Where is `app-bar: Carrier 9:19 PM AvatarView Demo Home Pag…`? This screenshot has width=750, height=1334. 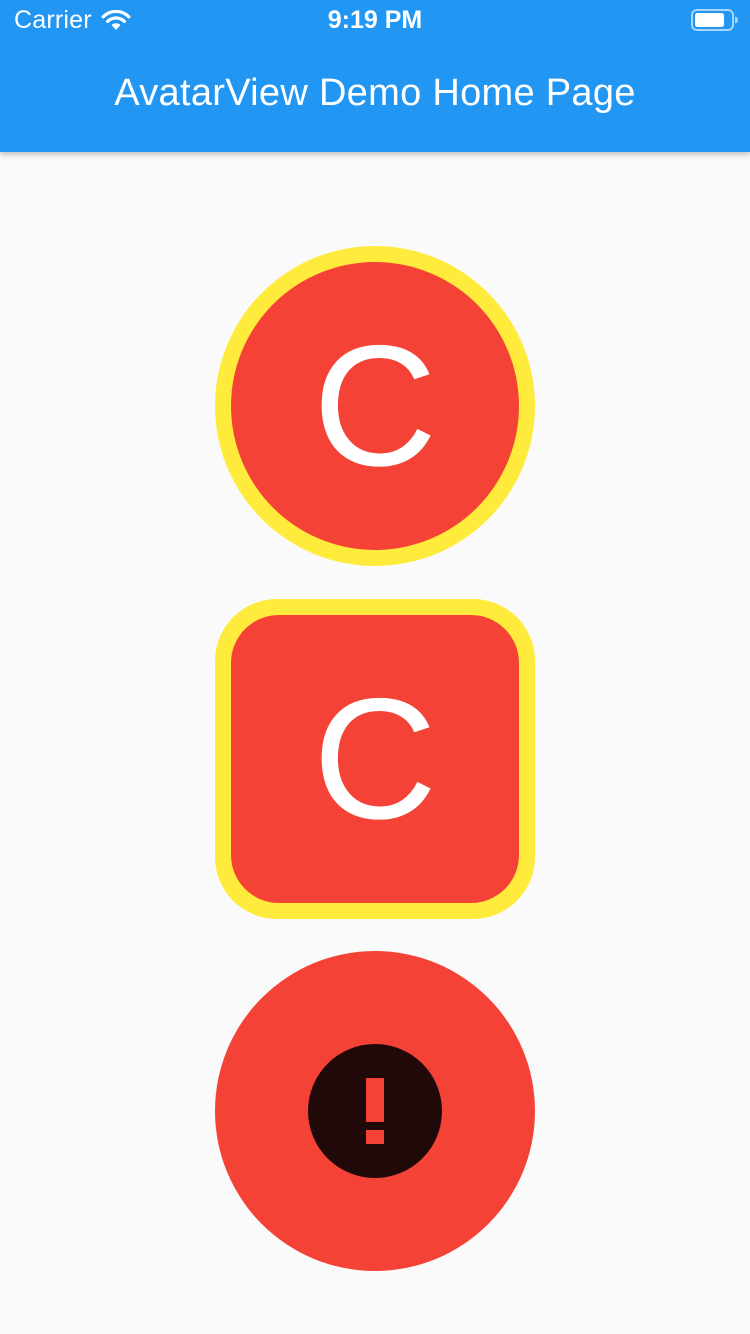
app-bar: Carrier 9:19 PM AvatarView Demo Home Pag… is located at coordinates (375, 76).